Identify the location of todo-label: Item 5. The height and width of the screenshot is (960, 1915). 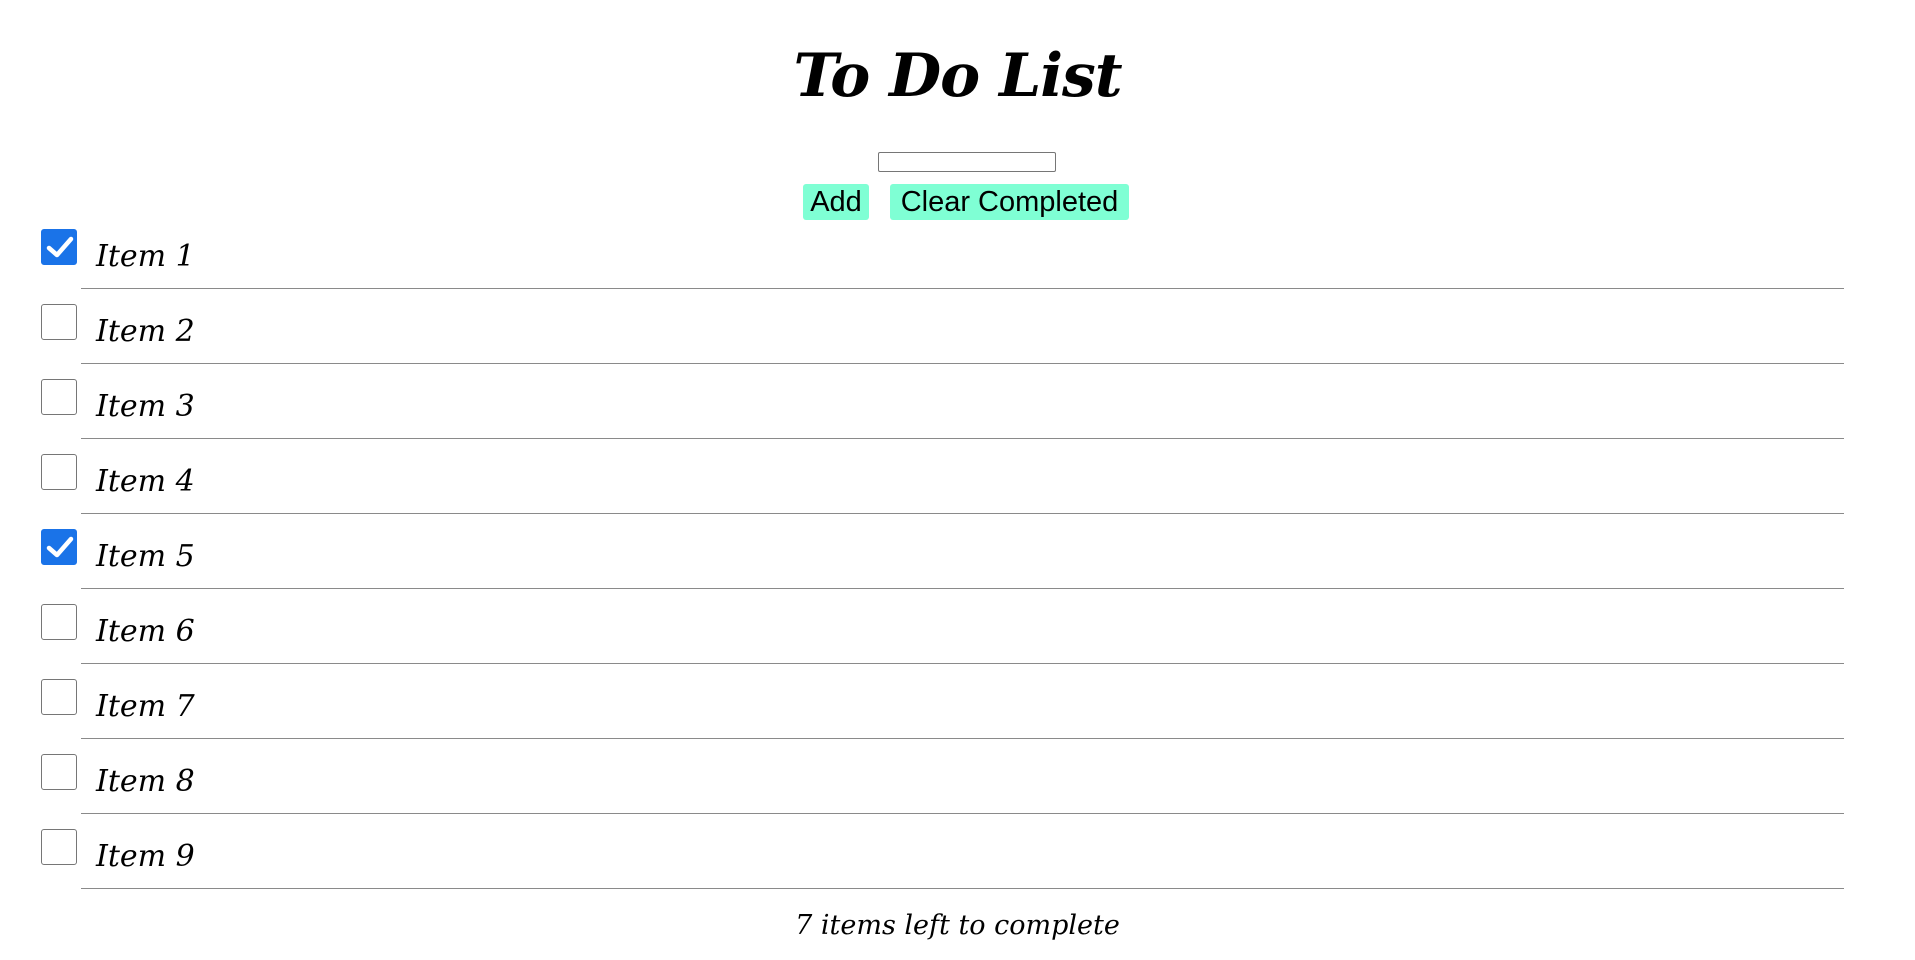
(145, 556).